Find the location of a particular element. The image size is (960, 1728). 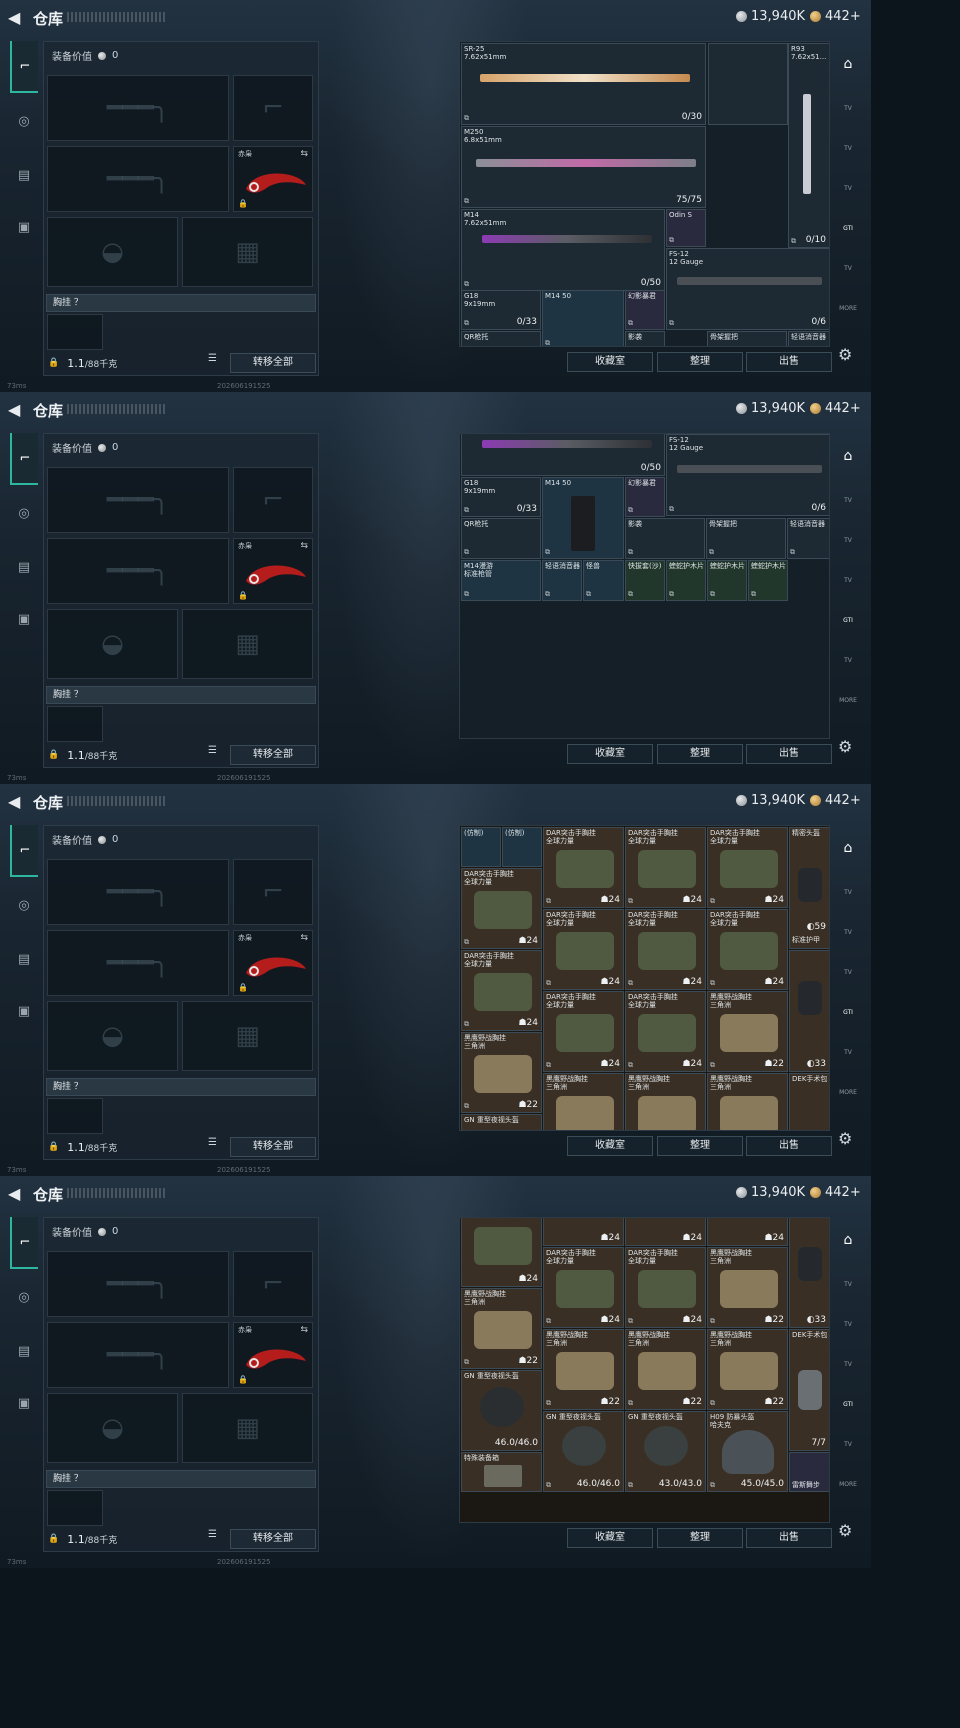

tab-stash-2: TV is located at coordinates (848, 933).